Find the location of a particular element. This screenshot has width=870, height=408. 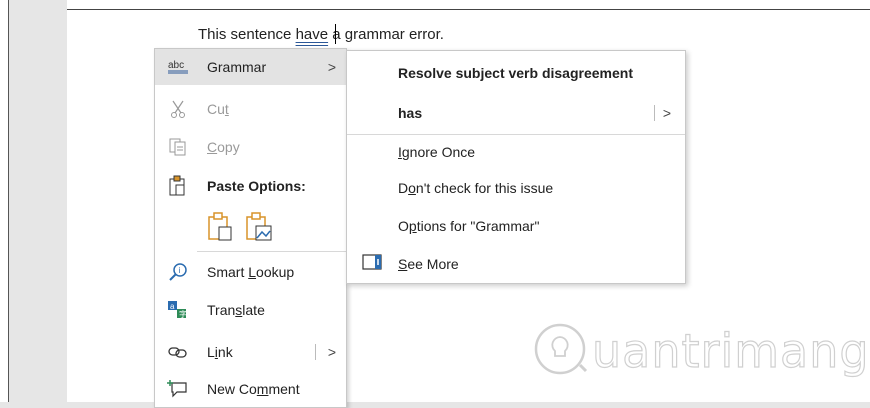

svg-text: i is located at coordinates (180, 270).